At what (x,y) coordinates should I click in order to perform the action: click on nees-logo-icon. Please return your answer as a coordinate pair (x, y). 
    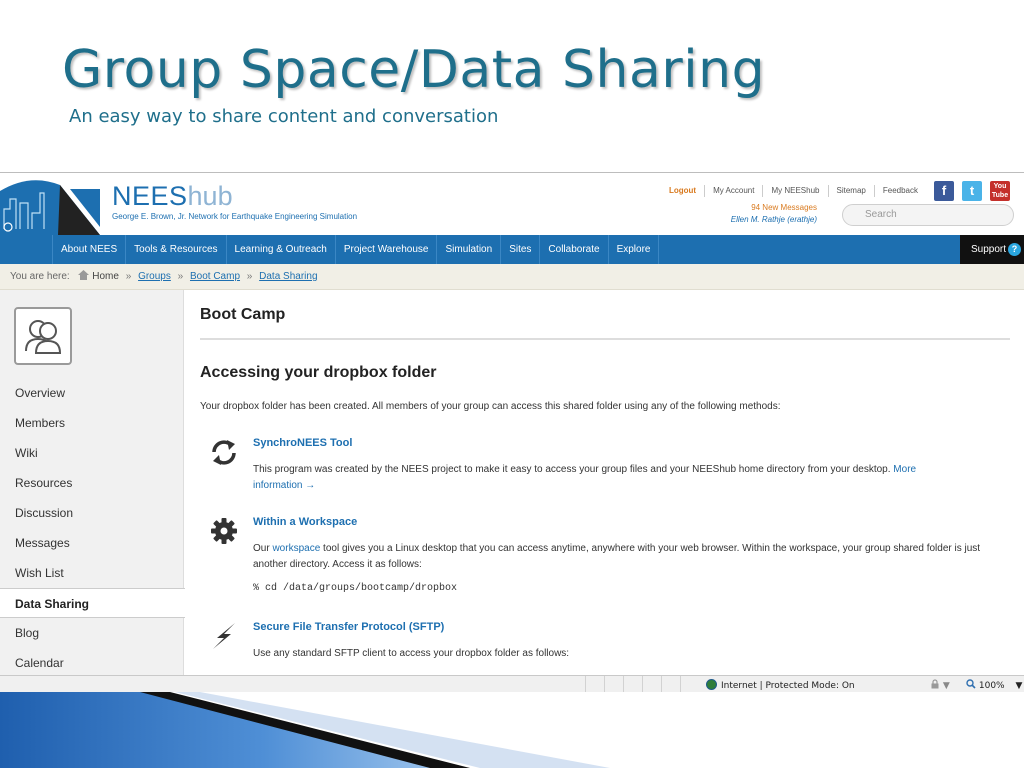
    Looking at the image, I should click on (50, 207).